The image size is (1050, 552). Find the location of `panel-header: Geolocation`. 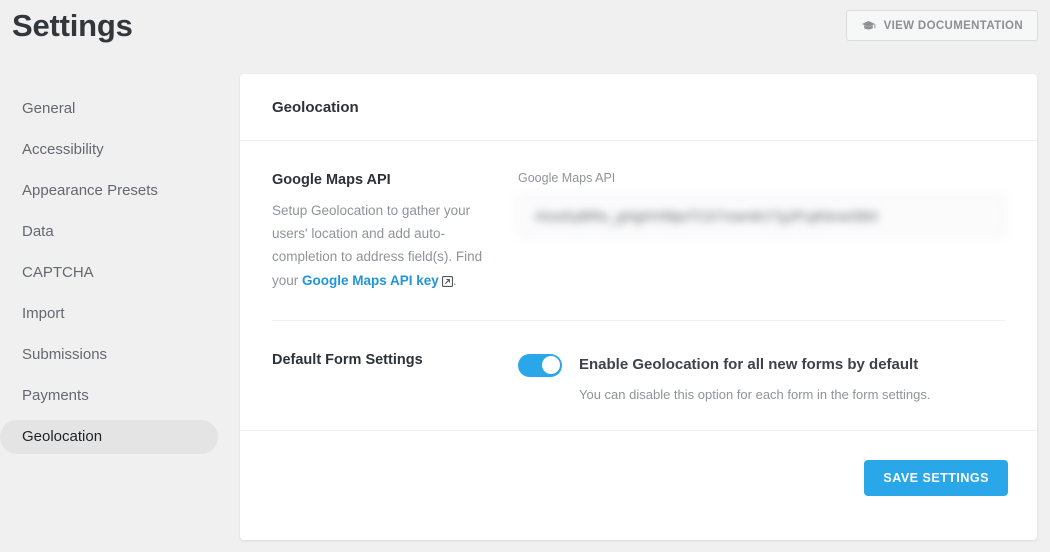

panel-header: Geolocation is located at coordinates (638, 107).